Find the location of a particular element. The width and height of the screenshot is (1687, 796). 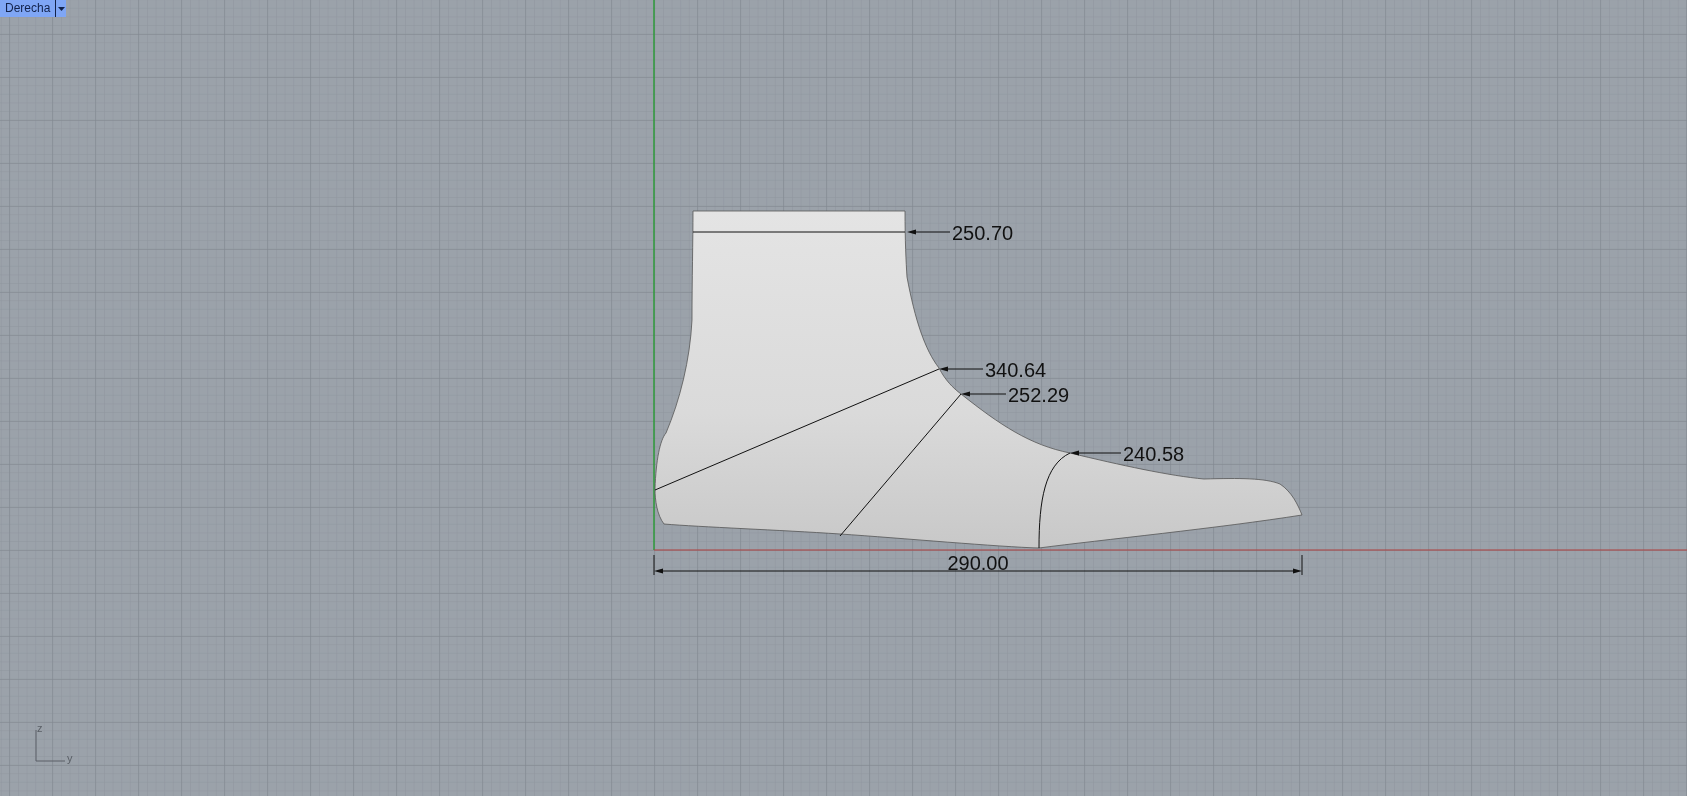

dimension-label: 250.70 is located at coordinates (983, 233).